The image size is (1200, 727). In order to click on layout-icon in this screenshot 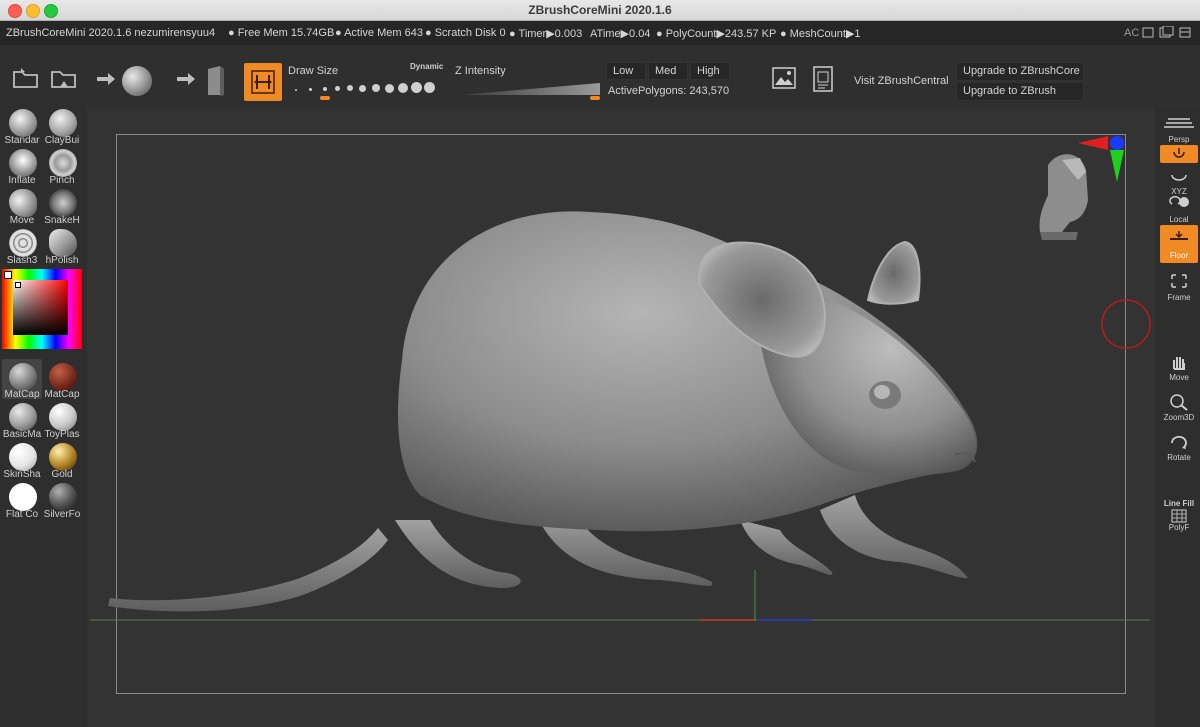, I will do `click(1167, 32)`.